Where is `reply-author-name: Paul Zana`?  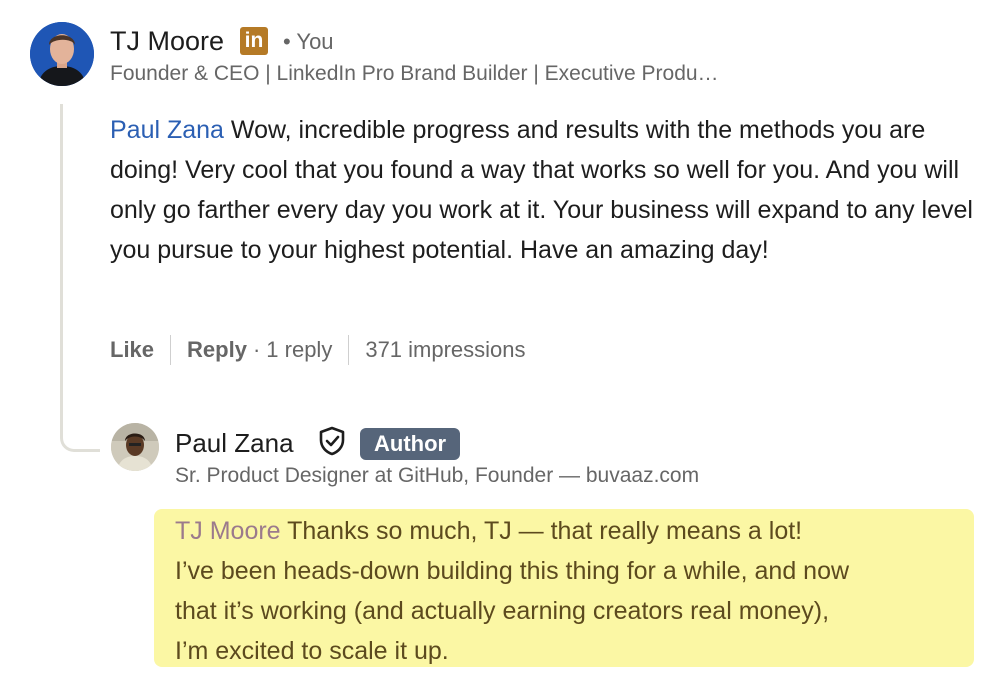
reply-author-name: Paul Zana is located at coordinates (234, 443).